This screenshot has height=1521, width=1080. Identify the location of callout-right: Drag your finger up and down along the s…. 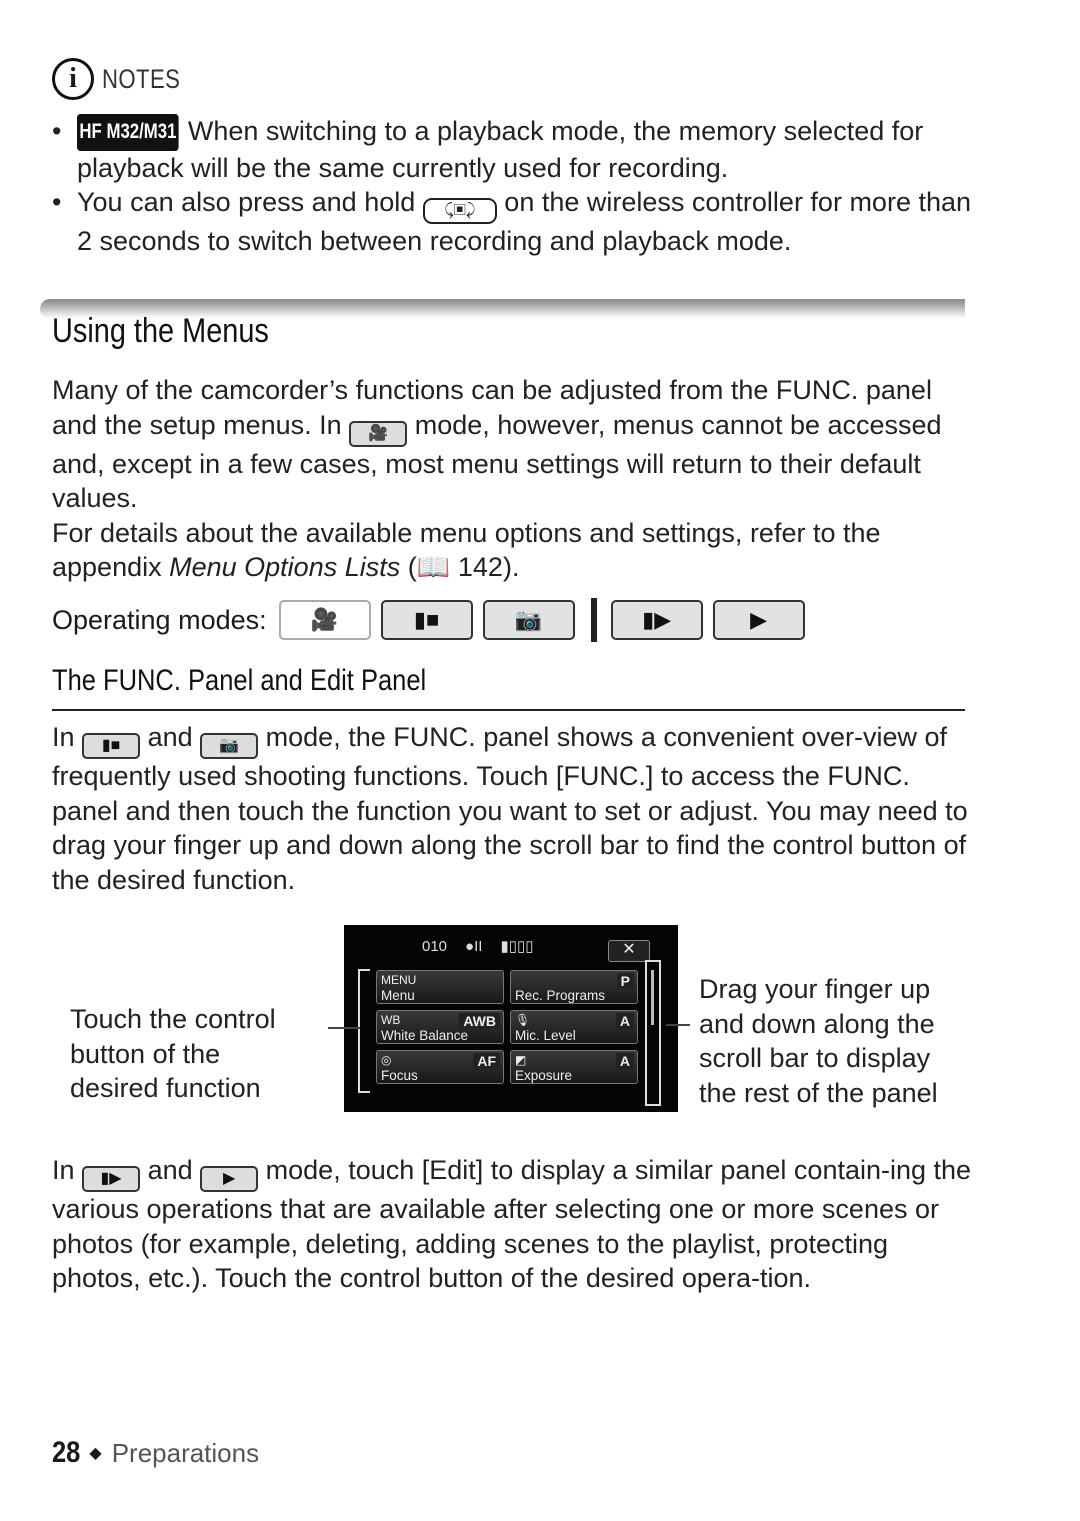
(818, 1041).